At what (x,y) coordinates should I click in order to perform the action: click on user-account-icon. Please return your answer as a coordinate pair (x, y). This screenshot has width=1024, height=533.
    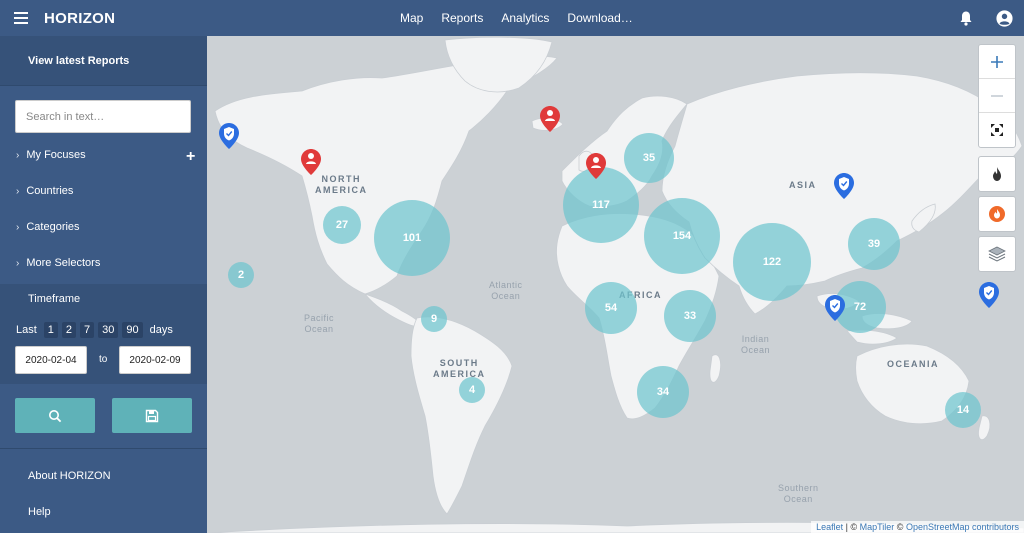
    Looking at the image, I should click on (1004, 18).